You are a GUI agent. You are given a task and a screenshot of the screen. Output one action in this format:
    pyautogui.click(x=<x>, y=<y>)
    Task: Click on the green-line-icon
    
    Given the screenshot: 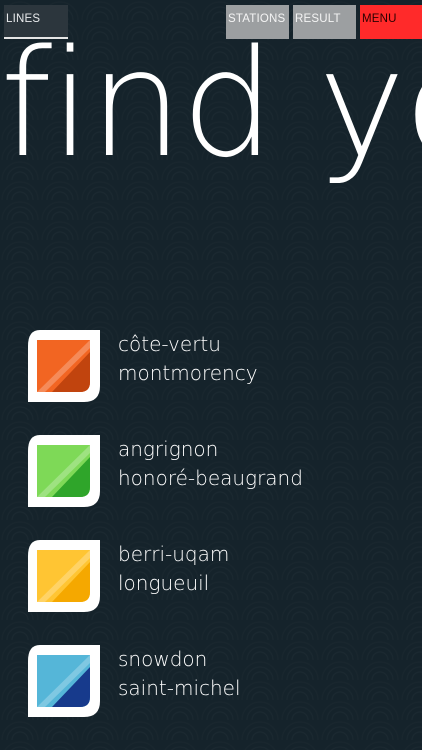 What is the action you would take?
    pyautogui.click(x=64, y=471)
    